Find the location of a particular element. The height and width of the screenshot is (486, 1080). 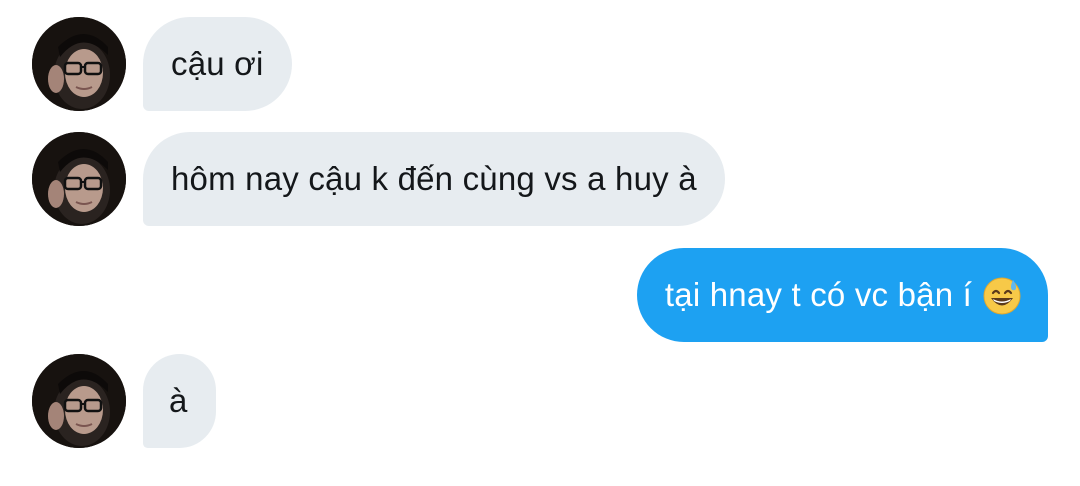

outgoing-message-bubble: tại hnay t có vc bận í is located at coordinates (842, 295).